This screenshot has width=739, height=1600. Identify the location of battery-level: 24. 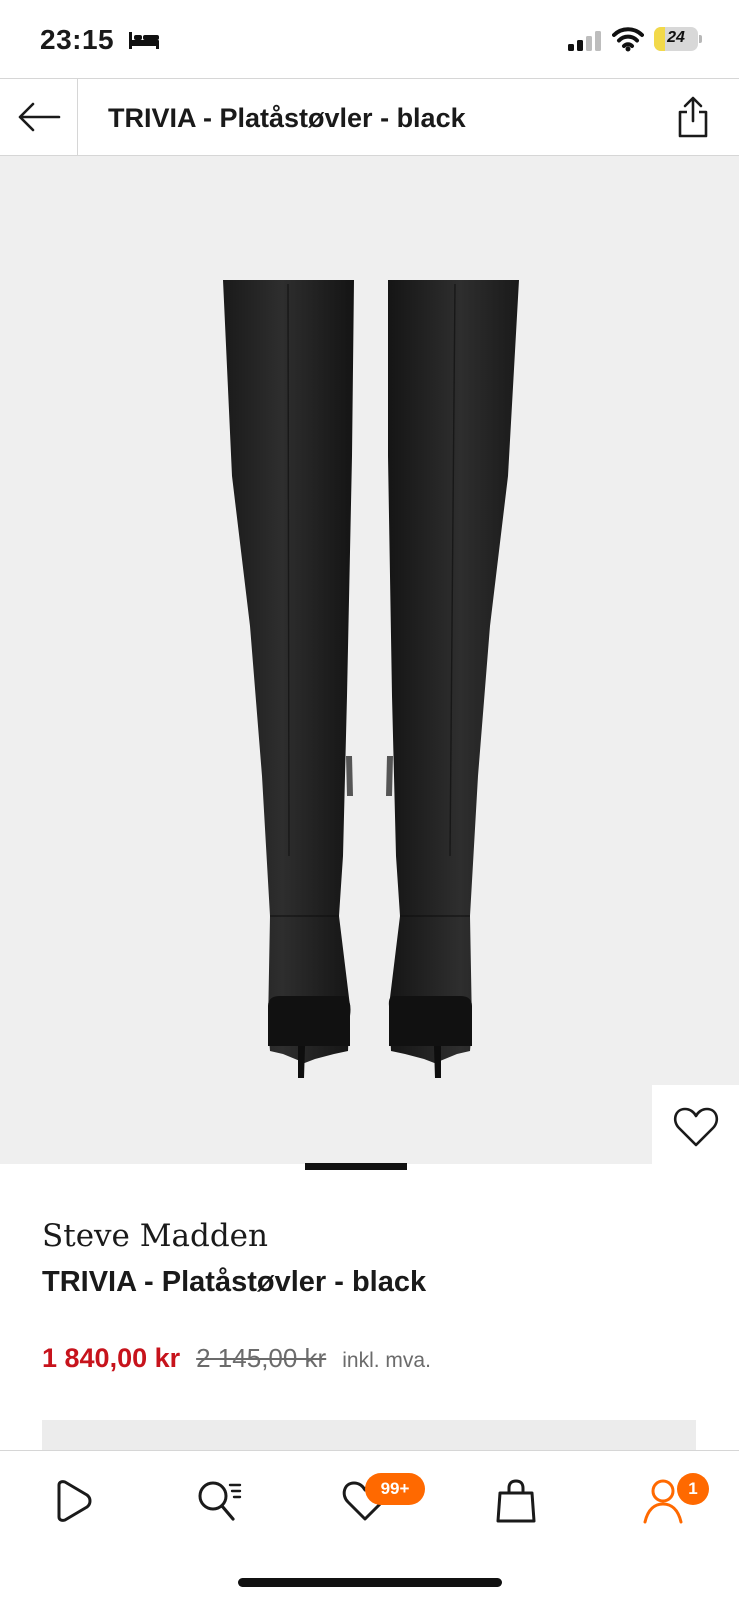
(676, 37).